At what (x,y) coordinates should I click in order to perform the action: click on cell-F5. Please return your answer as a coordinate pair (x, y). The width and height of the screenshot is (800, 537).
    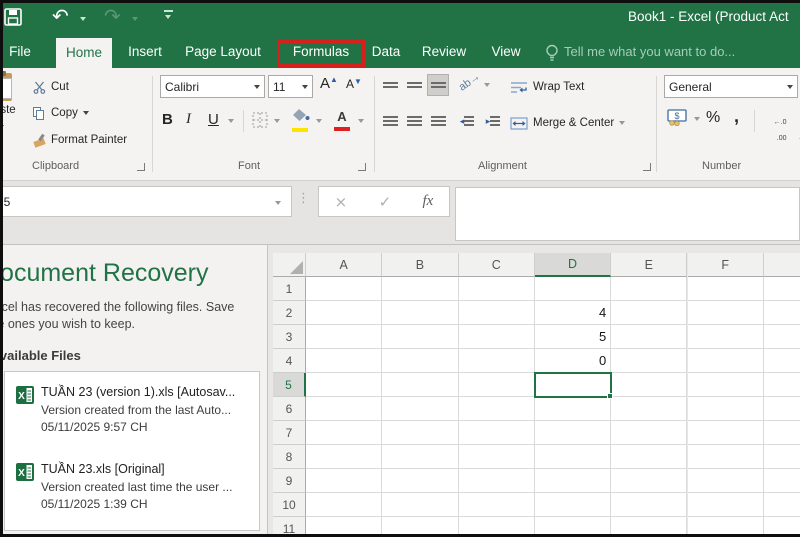
    Looking at the image, I should click on (725, 385).